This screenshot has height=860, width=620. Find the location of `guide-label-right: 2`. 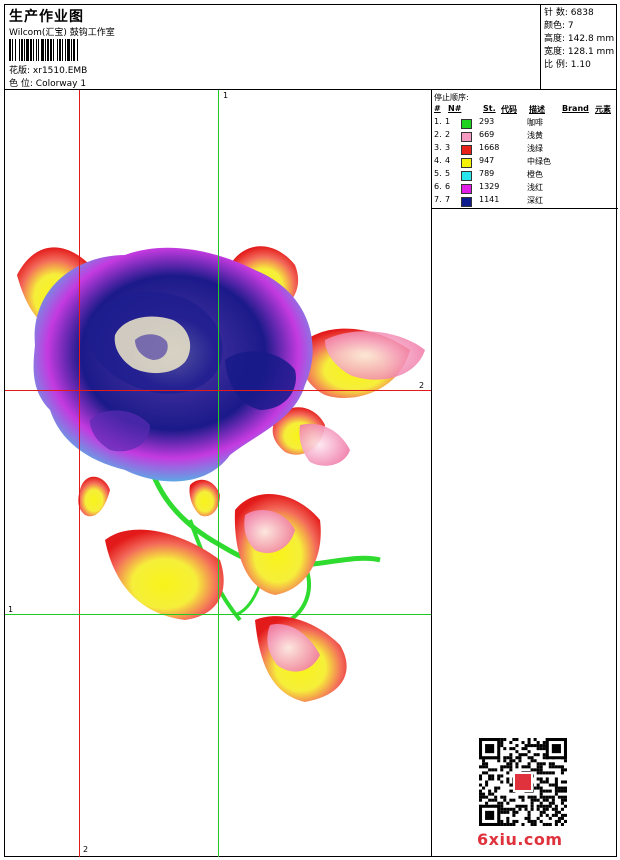

guide-label-right: 2 is located at coordinates (422, 385).